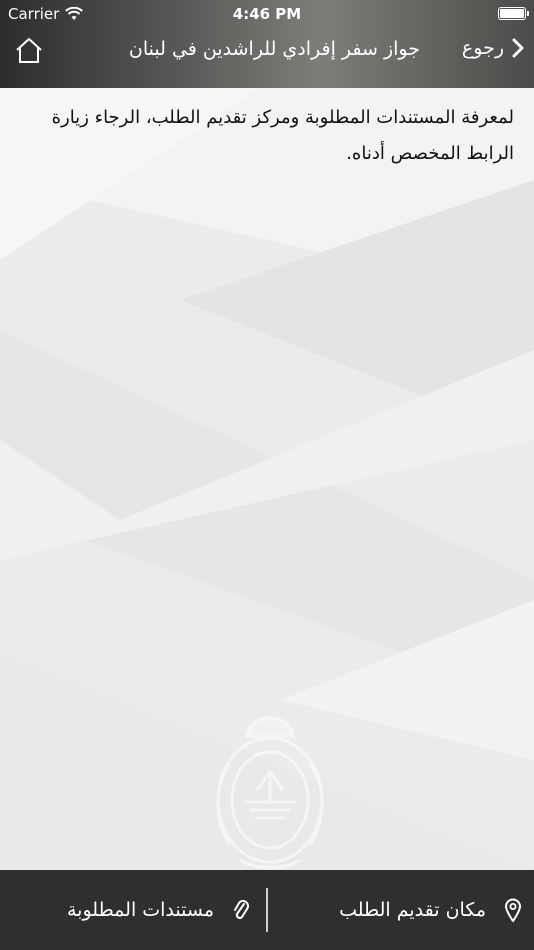 The image size is (534, 950). What do you see at coordinates (270, 792) in the screenshot?
I see `emblem-watermark` at bounding box center [270, 792].